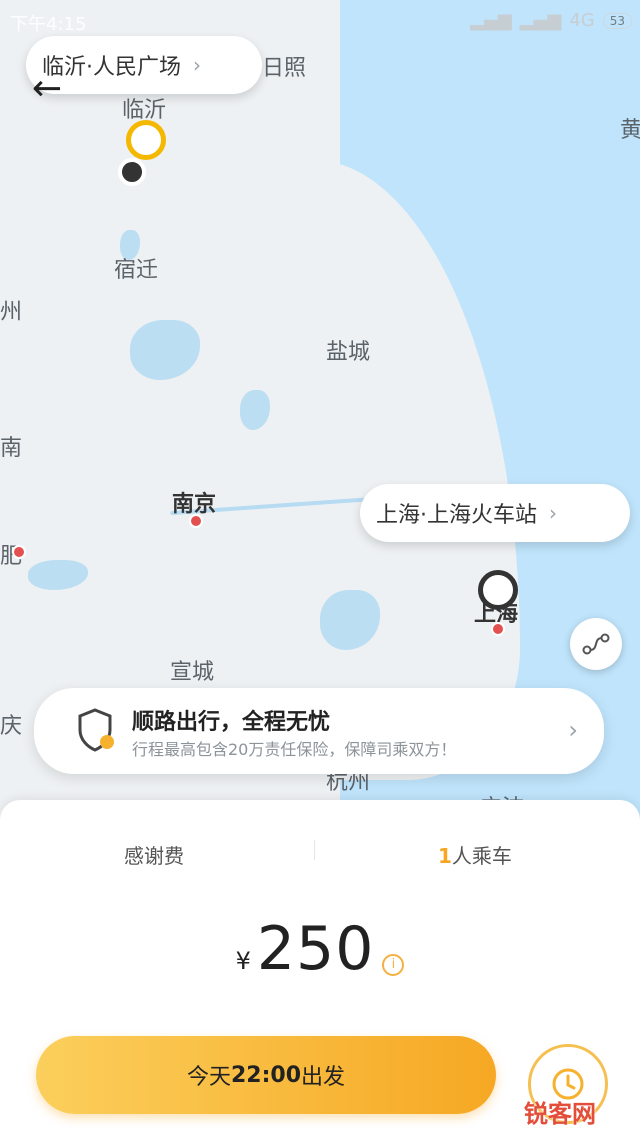  What do you see at coordinates (96, 730) in the screenshot?
I see `shield-icon` at bounding box center [96, 730].